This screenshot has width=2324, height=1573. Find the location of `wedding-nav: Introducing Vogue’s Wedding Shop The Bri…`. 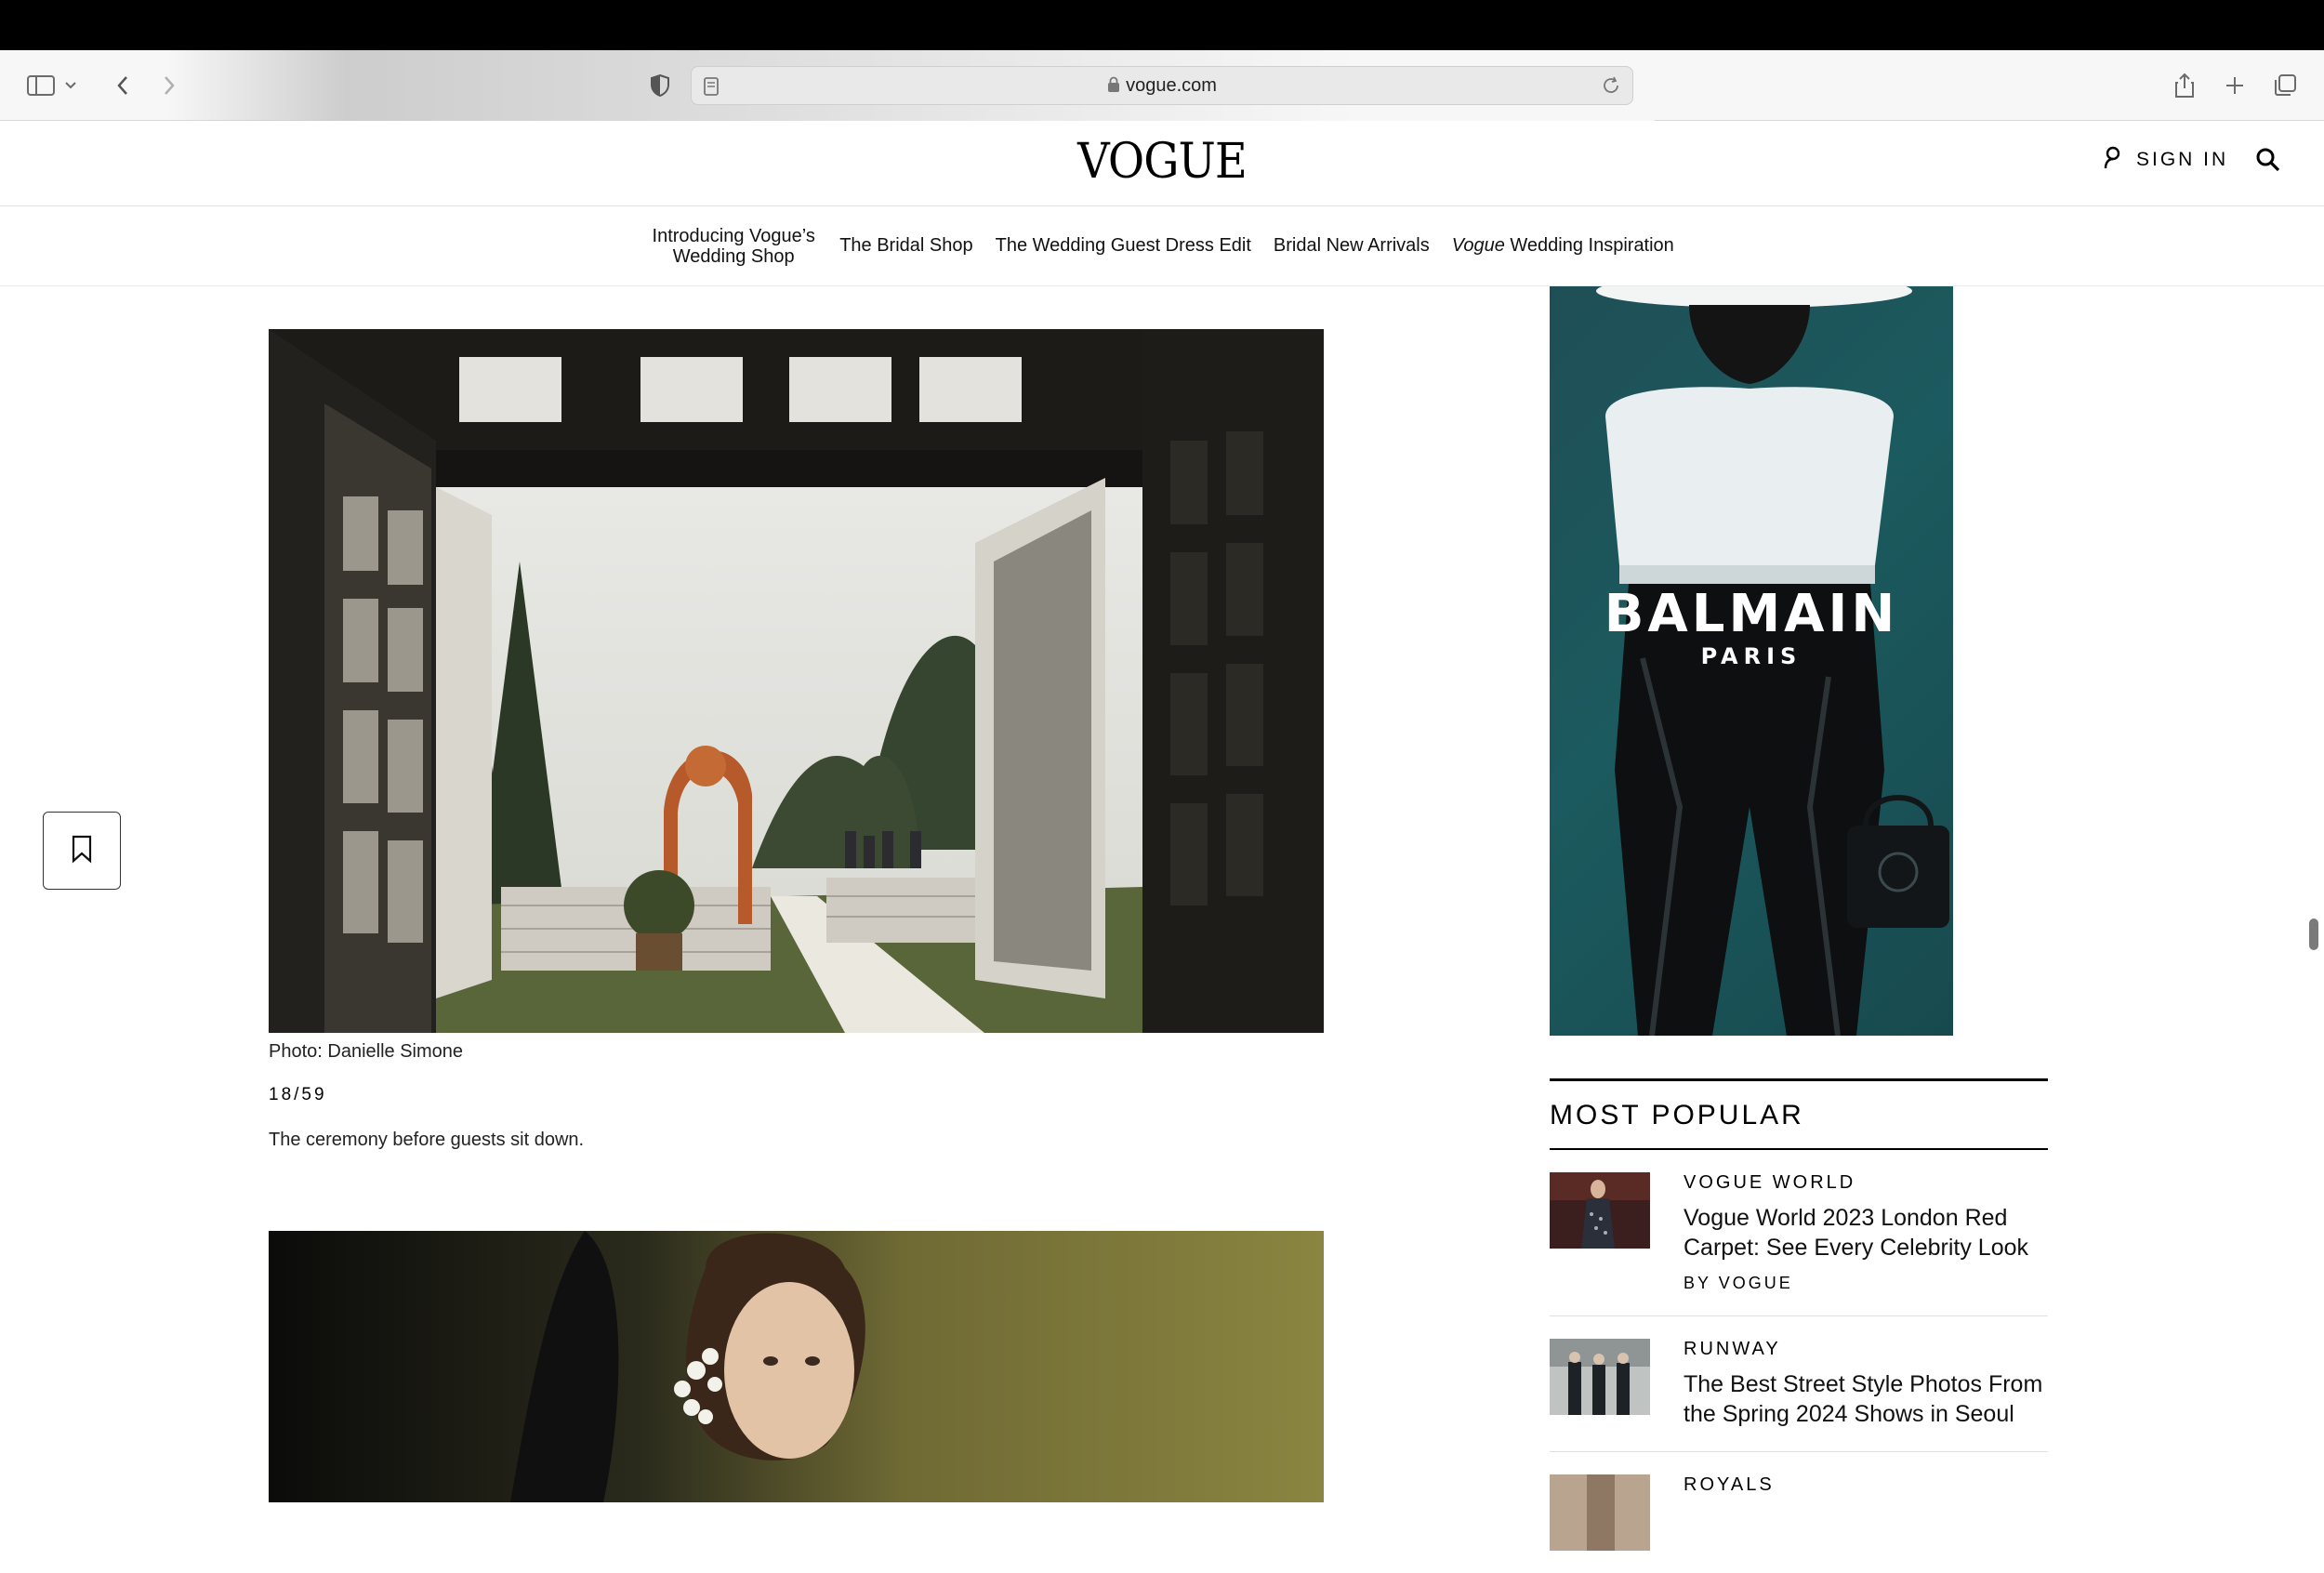

wedding-nav: Introducing Vogue’s Wedding Shop The Bri… is located at coordinates (1162, 246).